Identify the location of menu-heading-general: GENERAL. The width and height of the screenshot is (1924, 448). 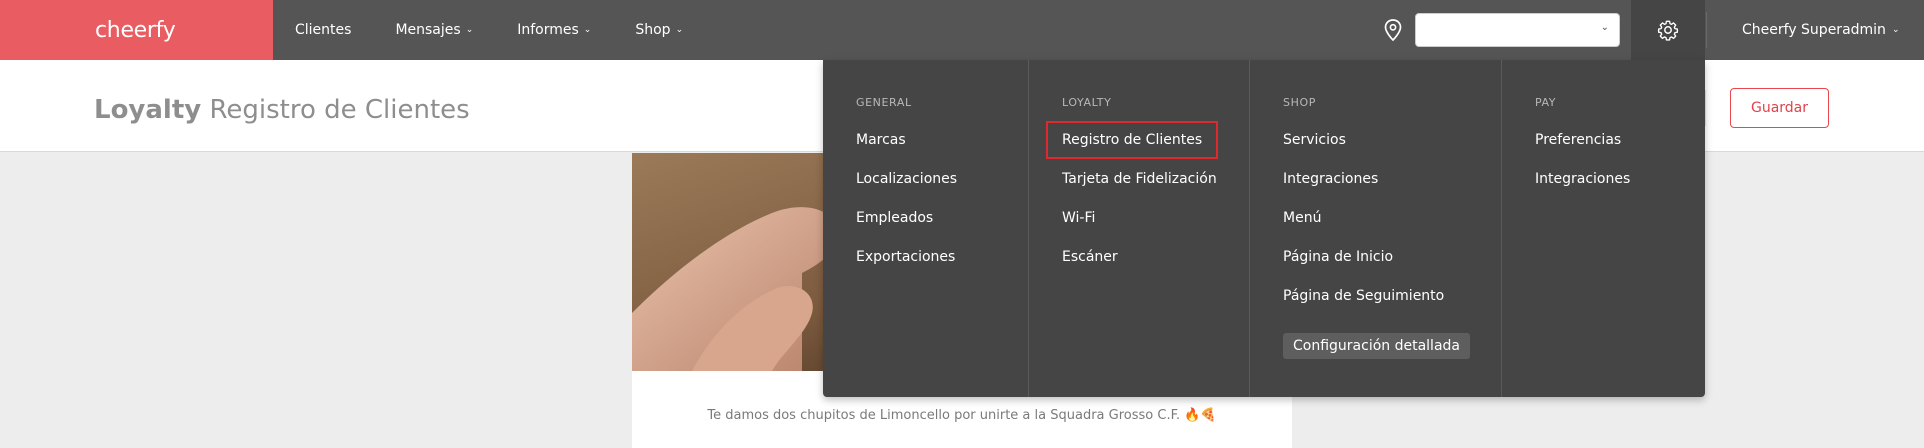
(884, 102).